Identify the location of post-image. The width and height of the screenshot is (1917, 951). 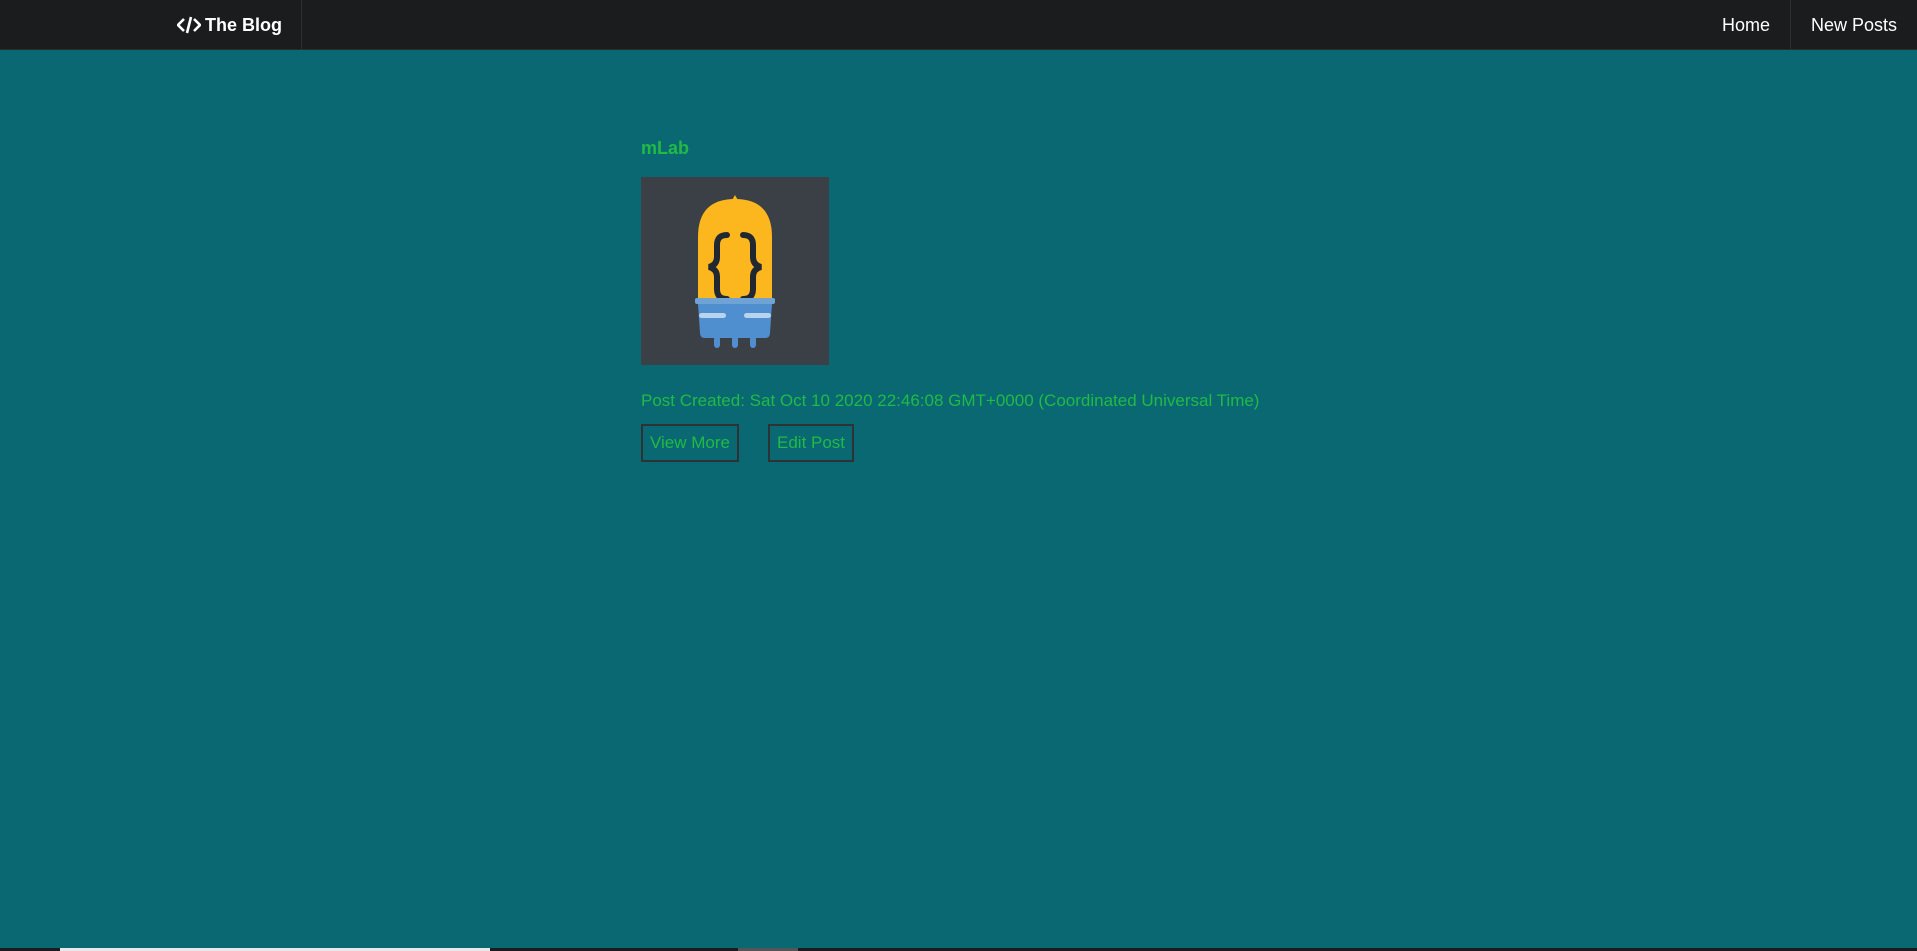
(735, 271).